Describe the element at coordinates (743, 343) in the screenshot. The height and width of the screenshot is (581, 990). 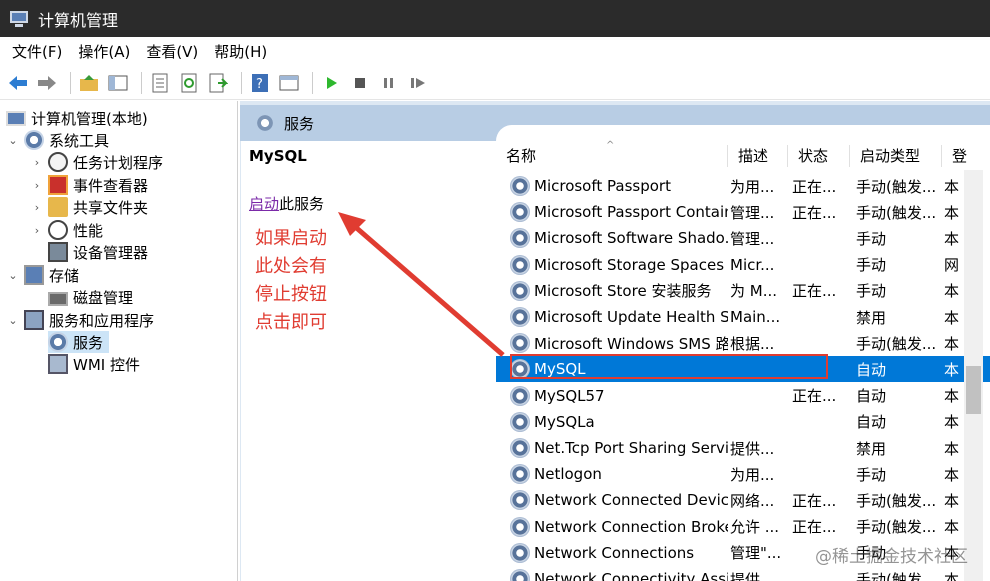
I see `table-row: Microsoft Windows SMS 路... 根据... 手动(触发... 本` at that location.